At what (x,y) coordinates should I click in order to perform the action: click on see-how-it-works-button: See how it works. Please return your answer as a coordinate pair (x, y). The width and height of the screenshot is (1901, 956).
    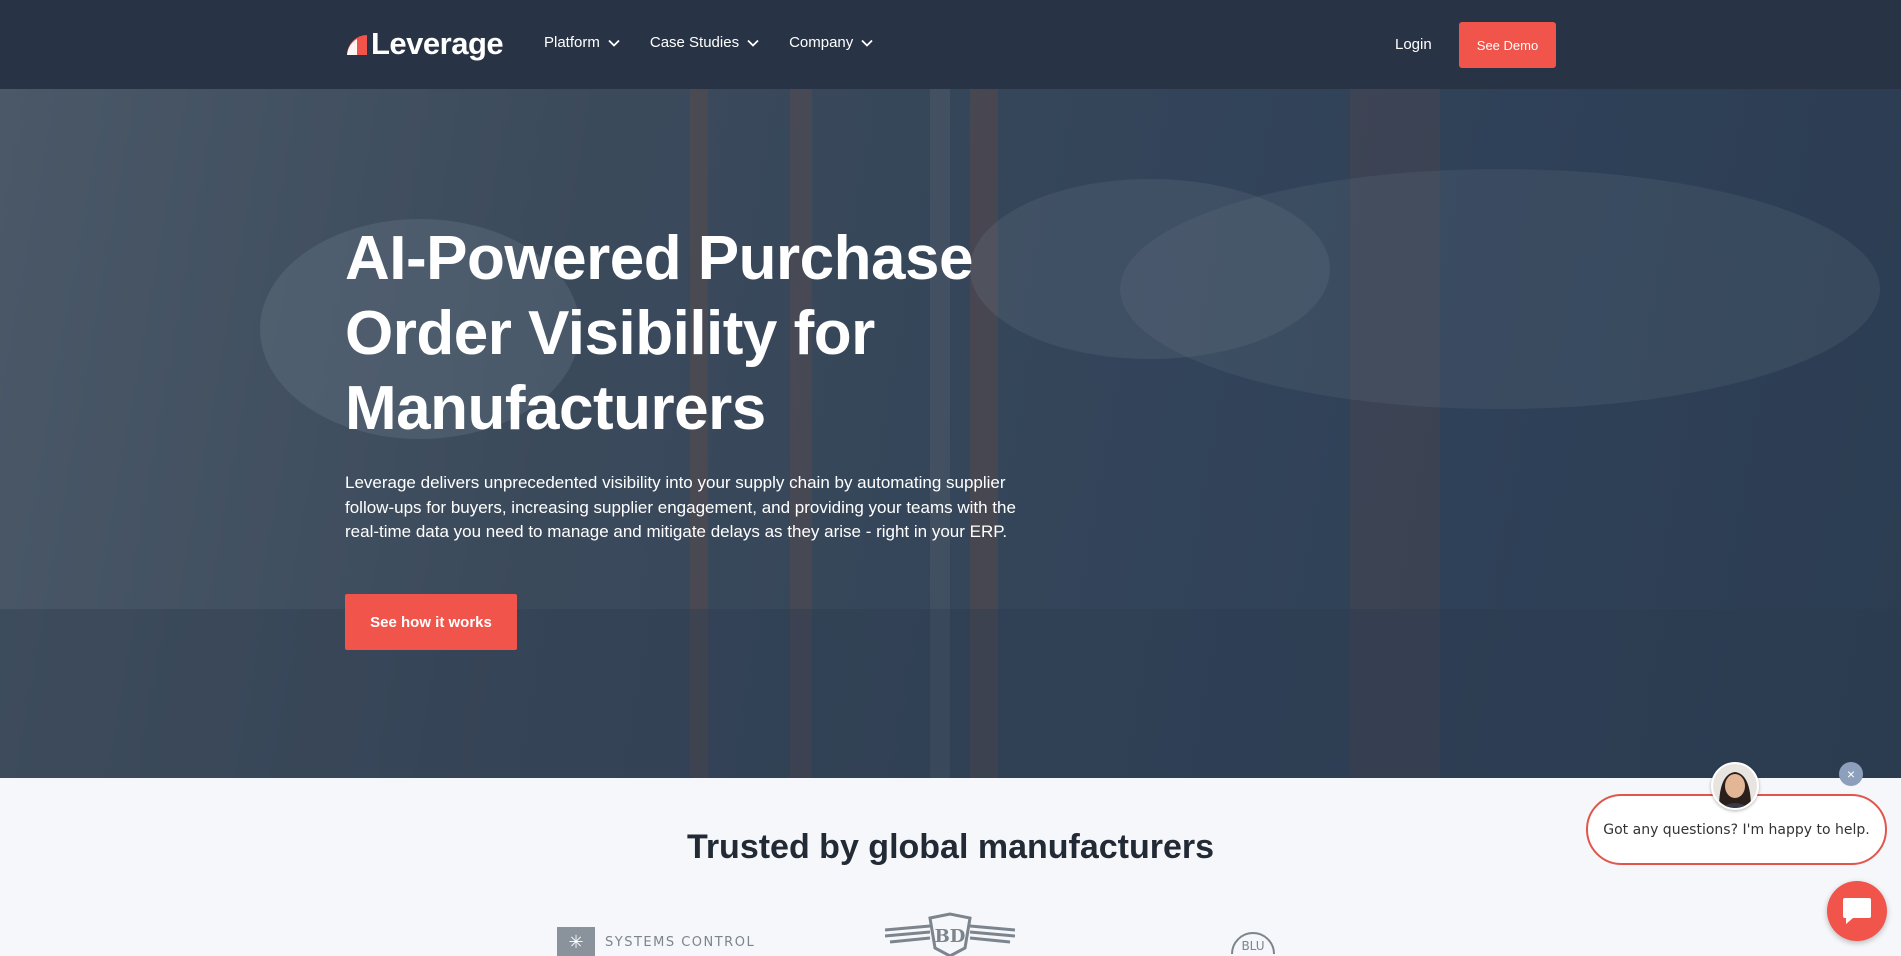
    Looking at the image, I should click on (431, 622).